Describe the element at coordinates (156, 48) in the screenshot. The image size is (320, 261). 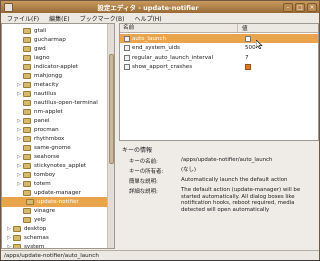
I see `key-name: end_system_uids` at that location.